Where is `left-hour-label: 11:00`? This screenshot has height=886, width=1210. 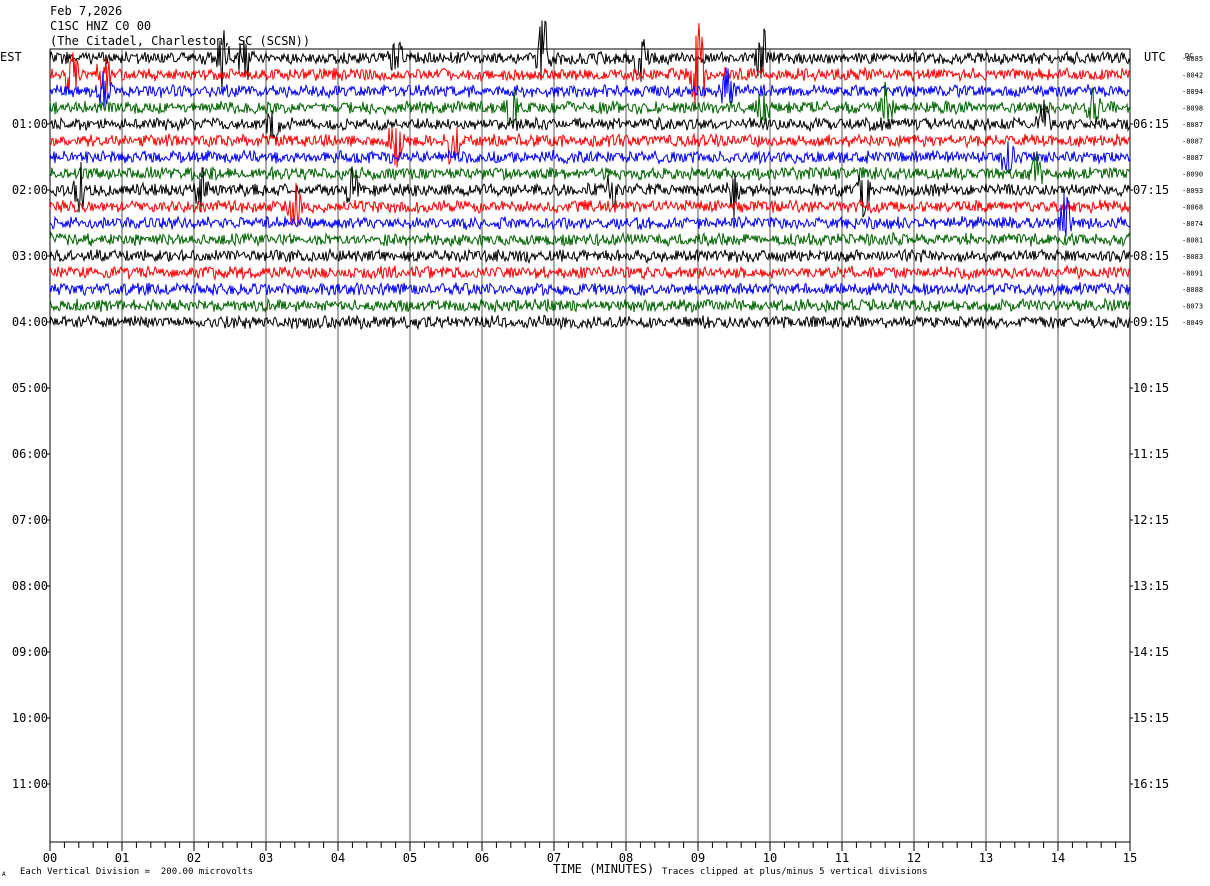 left-hour-label: 11:00 is located at coordinates (30, 784).